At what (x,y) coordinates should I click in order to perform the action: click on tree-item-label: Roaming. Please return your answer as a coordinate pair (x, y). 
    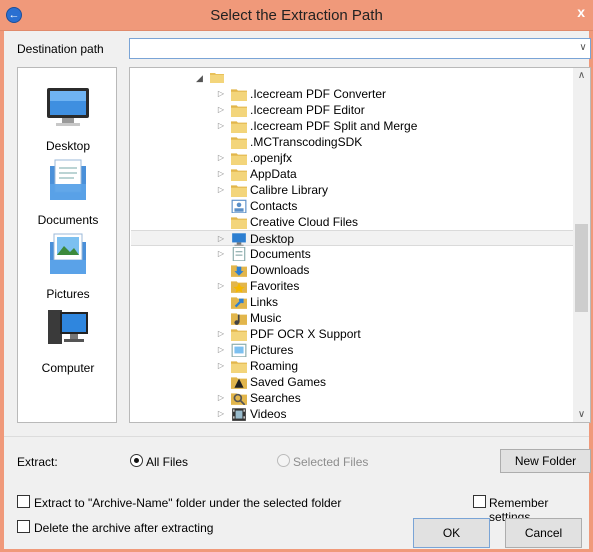
    Looking at the image, I should click on (274, 366).